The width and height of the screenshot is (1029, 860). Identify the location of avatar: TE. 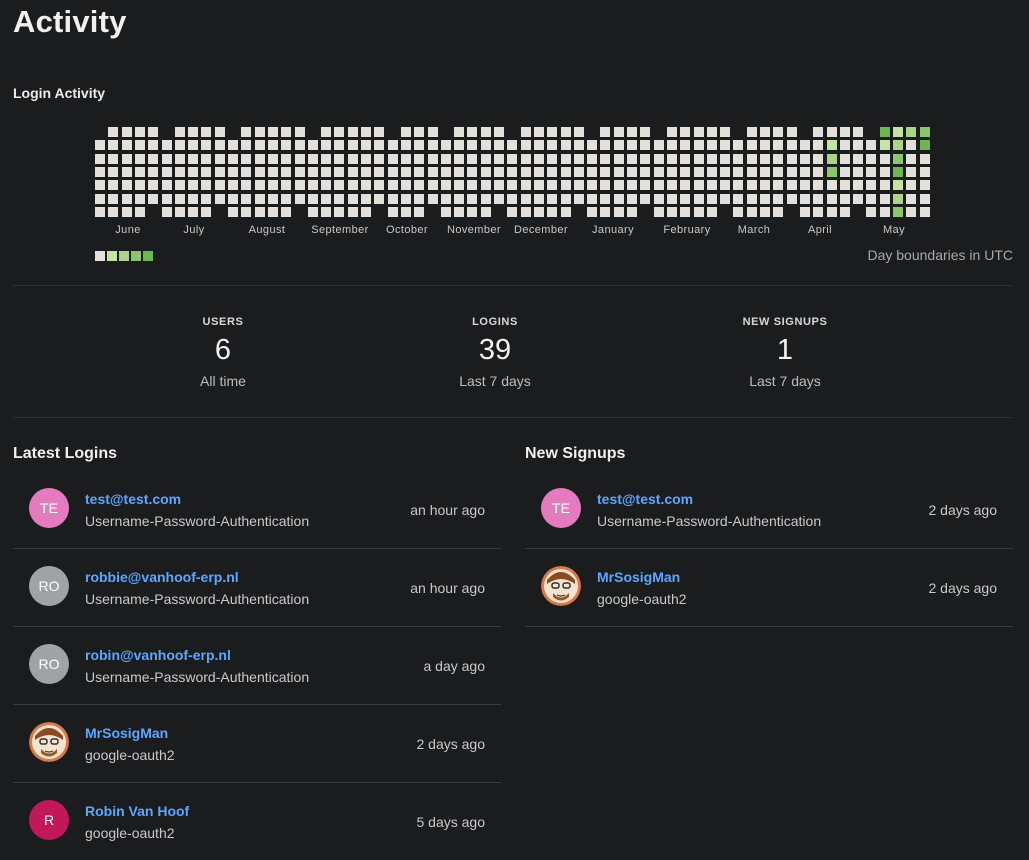
(49, 508).